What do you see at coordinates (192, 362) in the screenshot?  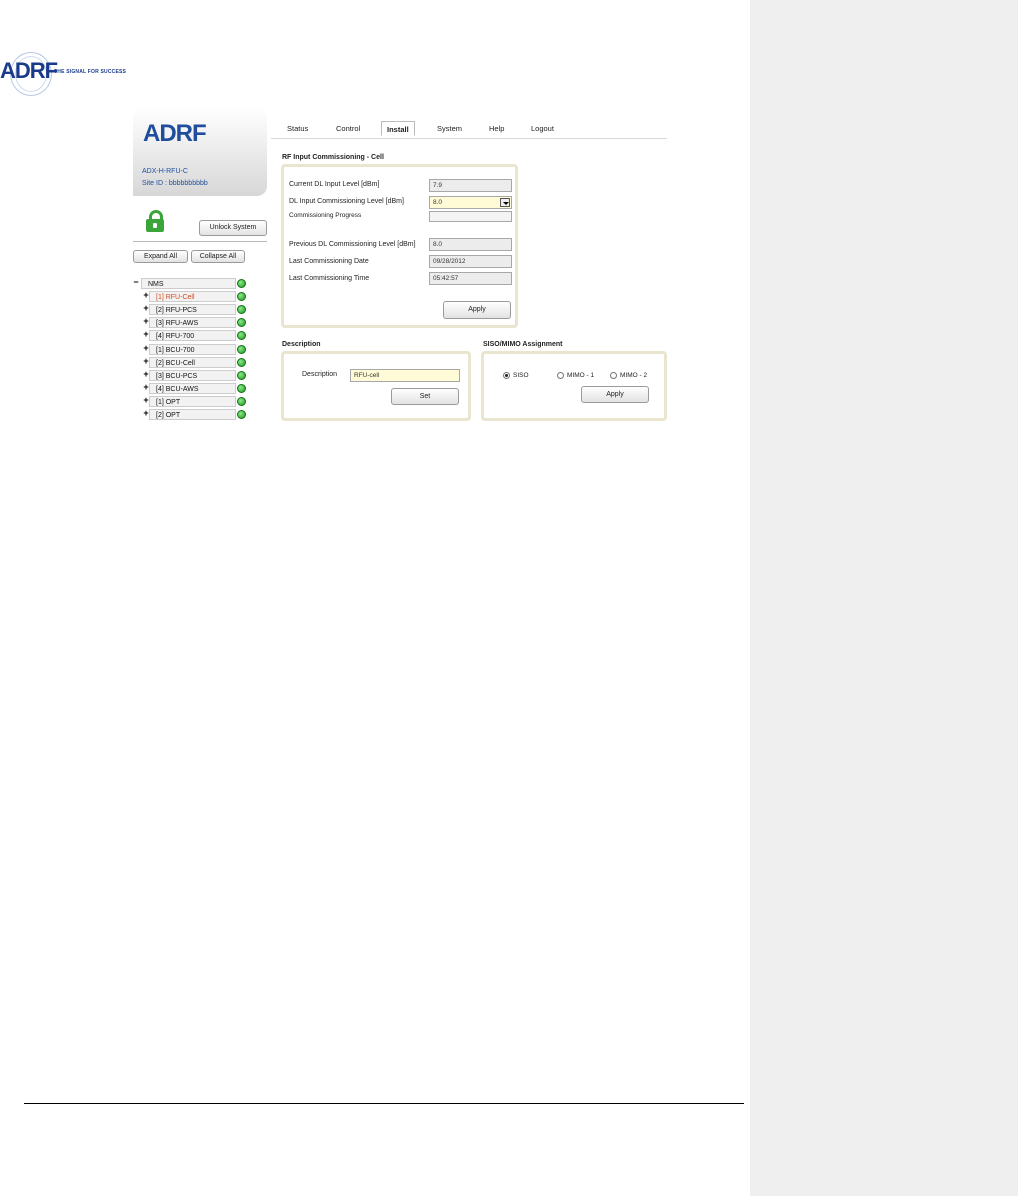 I see `tree-item-label: [2] BCU-Cell` at bounding box center [192, 362].